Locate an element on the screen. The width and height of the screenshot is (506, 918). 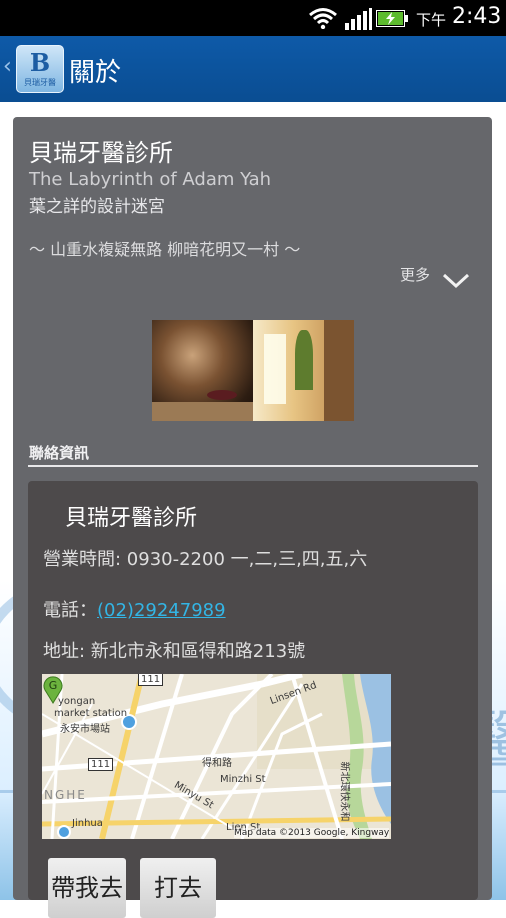
map-label-market-station: market station is located at coordinates (91, 713).